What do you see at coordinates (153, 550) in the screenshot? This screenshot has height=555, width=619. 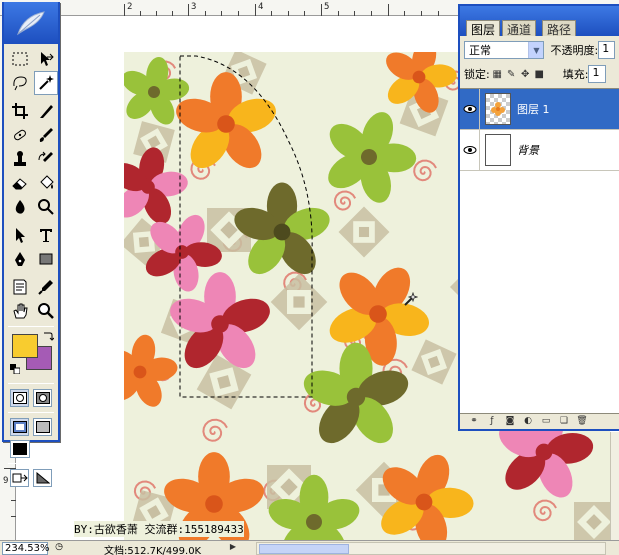 I see `document-info: 文档:512.7K/499.0K` at bounding box center [153, 550].